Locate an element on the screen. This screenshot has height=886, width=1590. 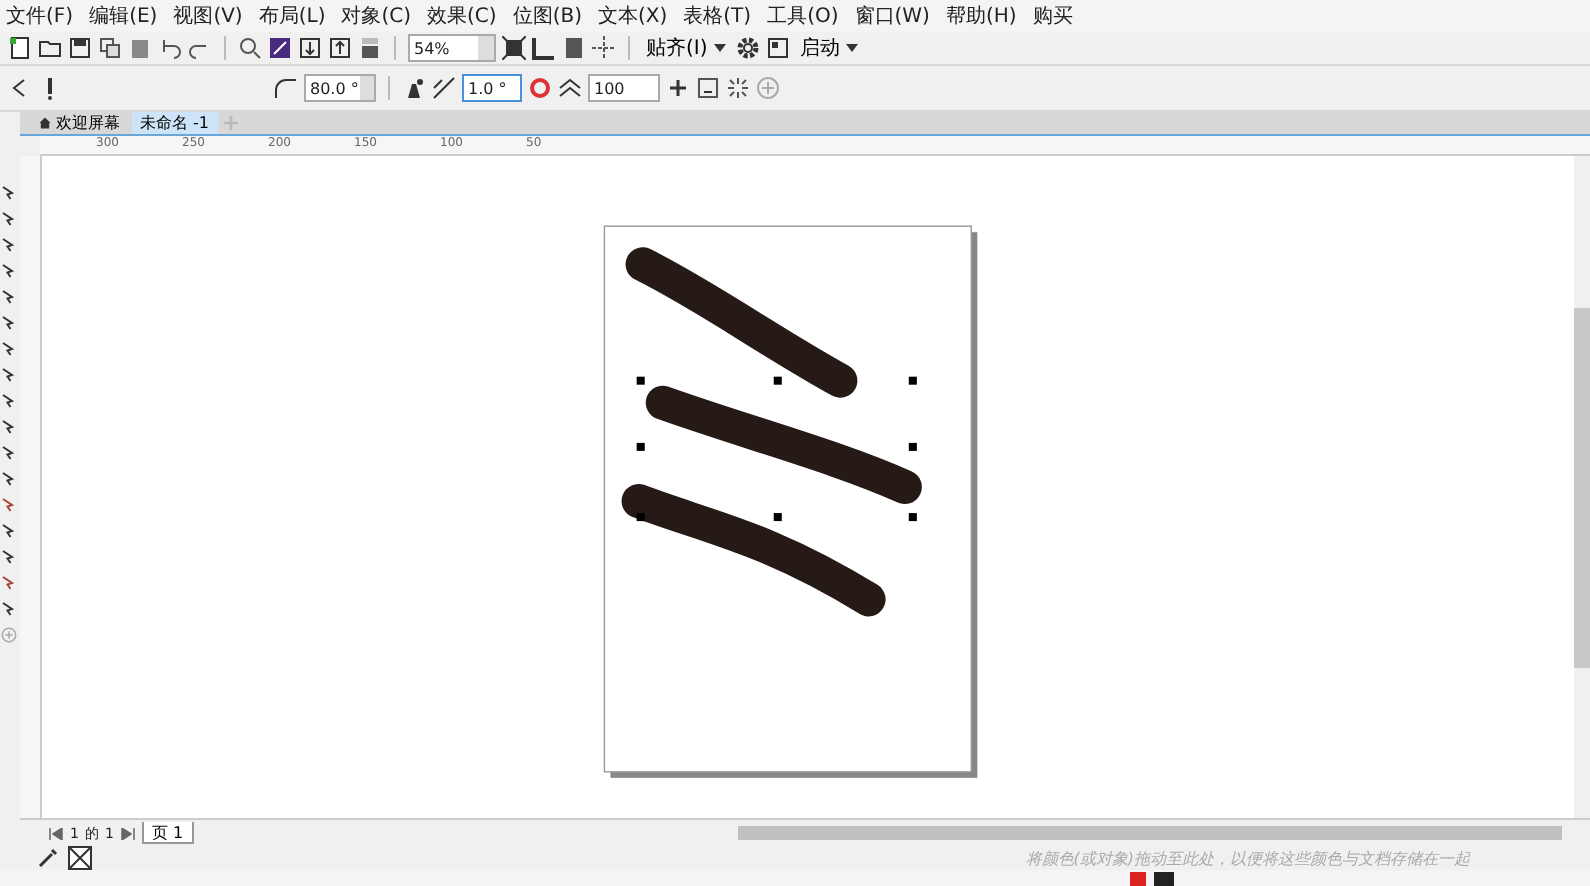
eyedropper-icon is located at coordinates (48, 858).